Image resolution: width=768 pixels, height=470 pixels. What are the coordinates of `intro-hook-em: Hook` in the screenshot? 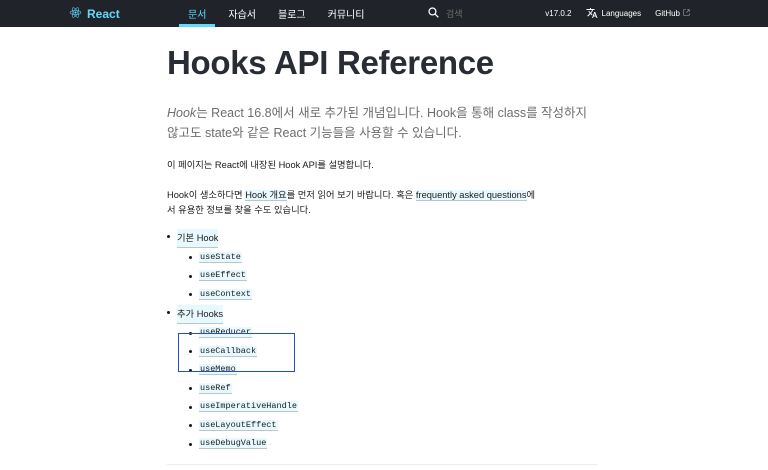 It's located at (182, 113).